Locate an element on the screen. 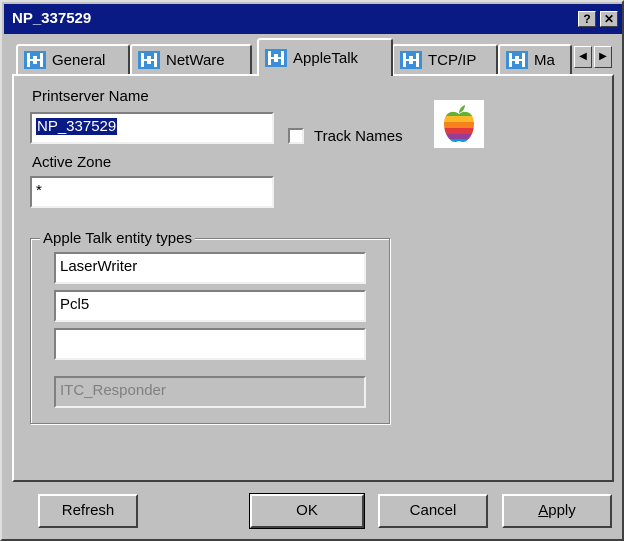  tab-tcpip-label: TCP/IP is located at coordinates (452, 60).